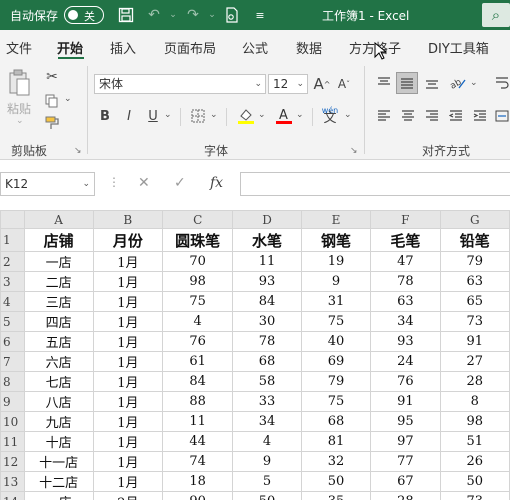  What do you see at coordinates (12, 482) in the screenshot?
I see `row-header: 13` at bounding box center [12, 482].